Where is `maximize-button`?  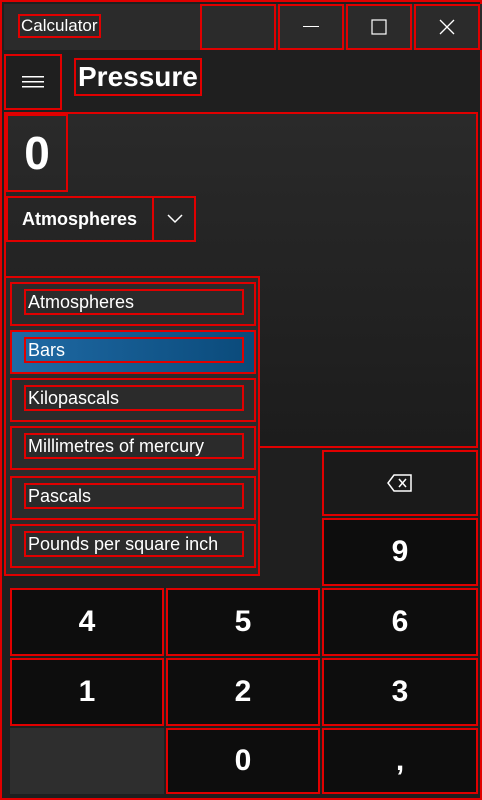 maximize-button is located at coordinates (379, 27).